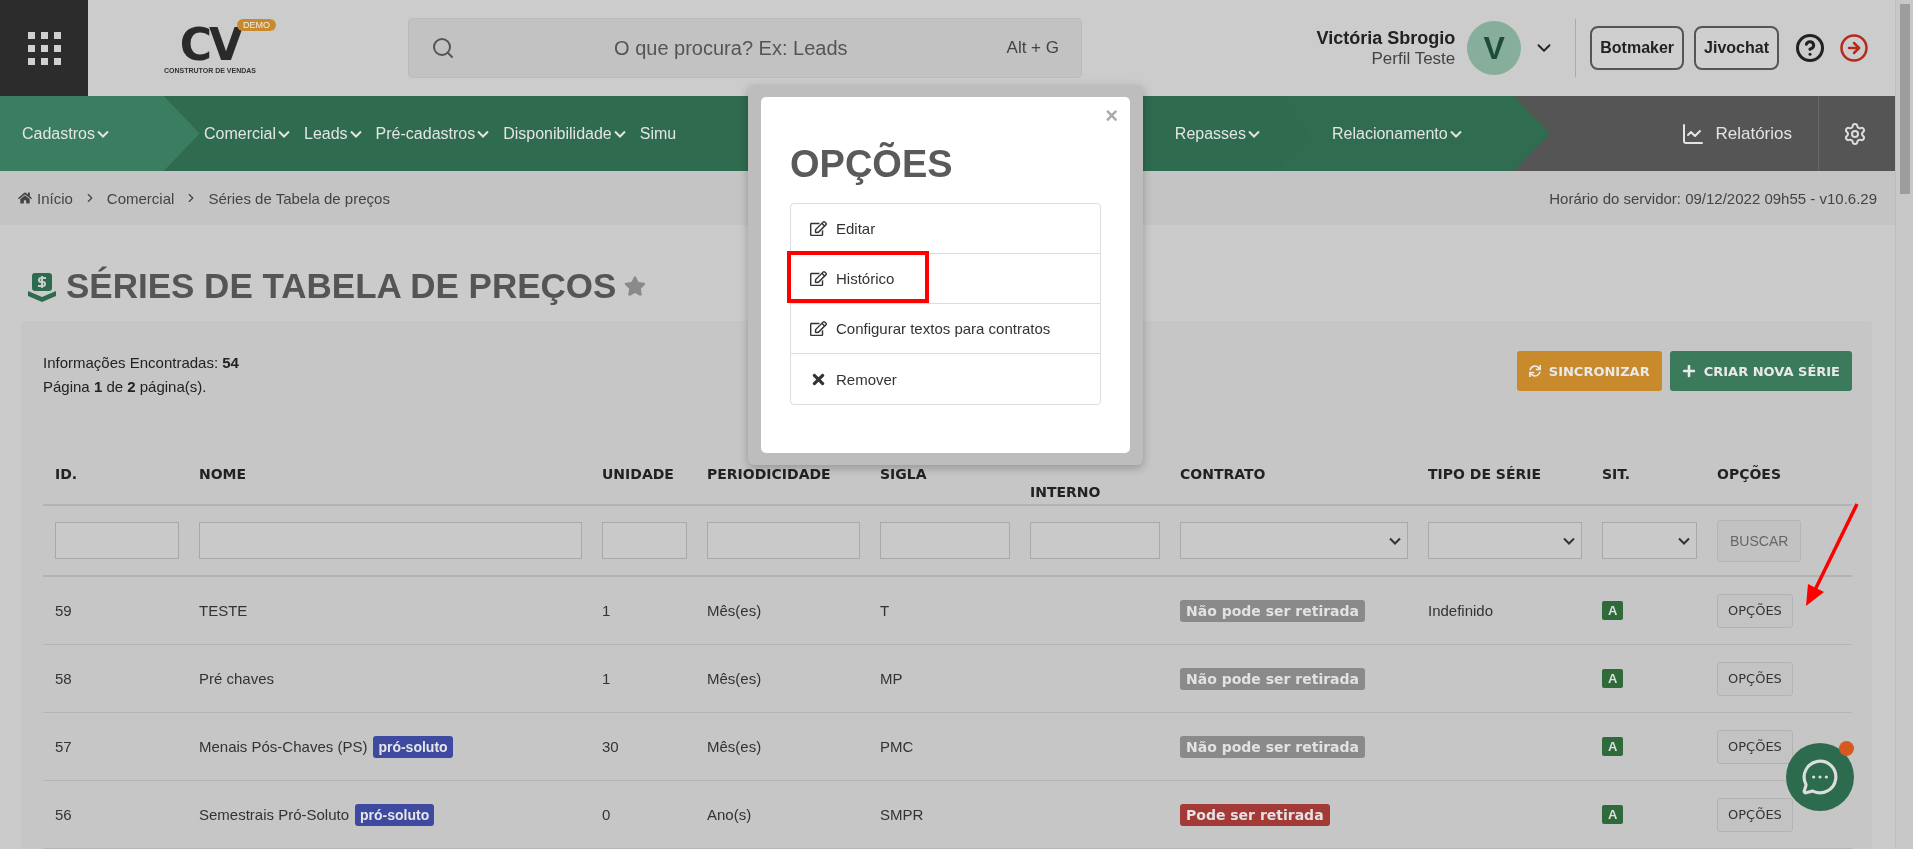 The height and width of the screenshot is (849, 1913). I want to click on server-time: Horário do servidor: 09/12/2022 09h55 - v10.6.29, so click(1713, 198).